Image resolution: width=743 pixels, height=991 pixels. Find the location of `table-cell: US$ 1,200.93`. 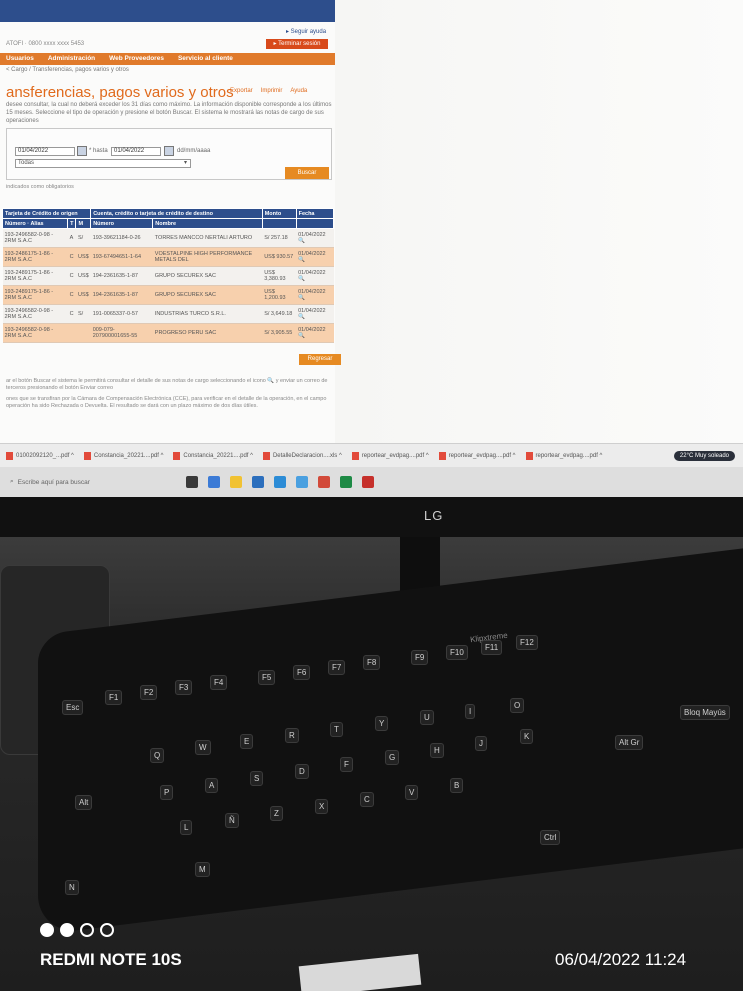

table-cell: US$ 1,200.93 is located at coordinates (279, 295).